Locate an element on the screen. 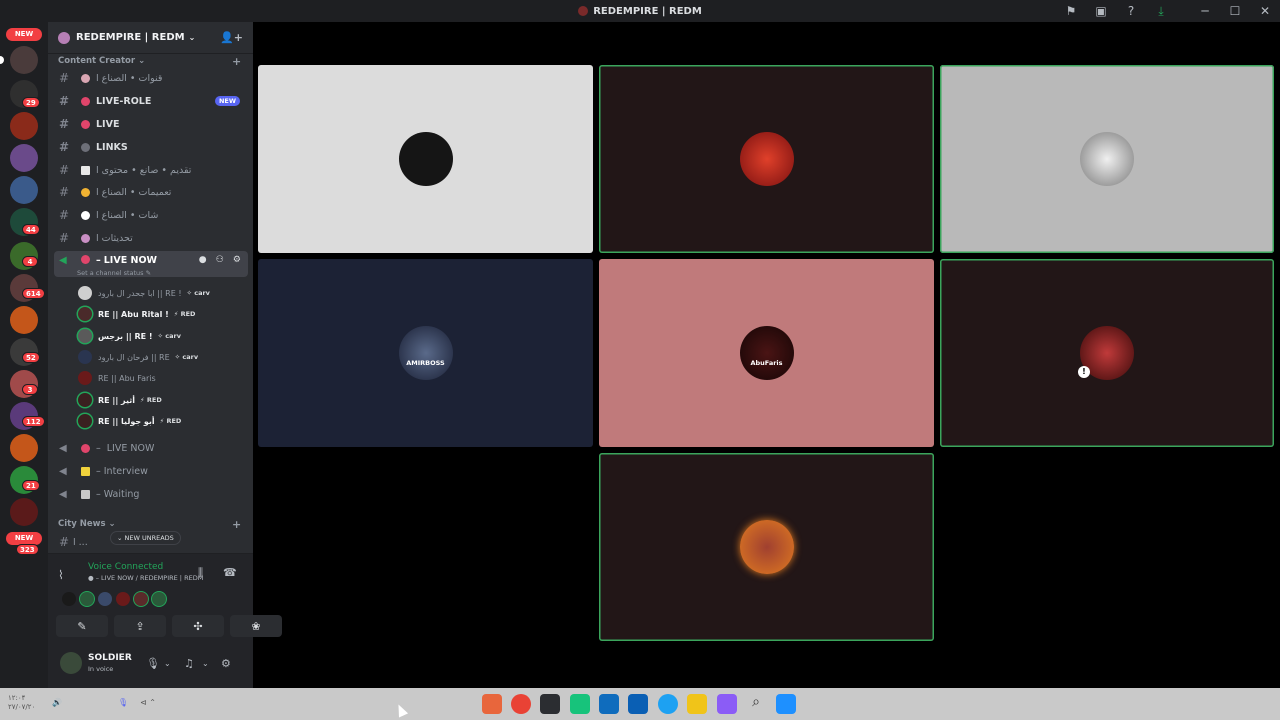 This screenshot has width=1280, height=720. voice-channel-live-now: ◀ – LIVE NOW is located at coordinates (151, 448).